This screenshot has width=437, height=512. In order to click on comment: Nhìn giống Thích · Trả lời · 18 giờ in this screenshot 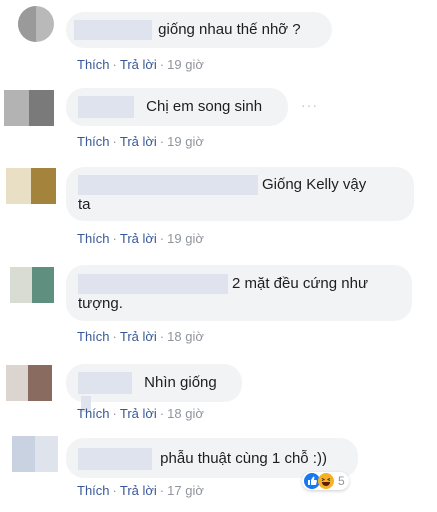, I will do `click(218, 394)`.